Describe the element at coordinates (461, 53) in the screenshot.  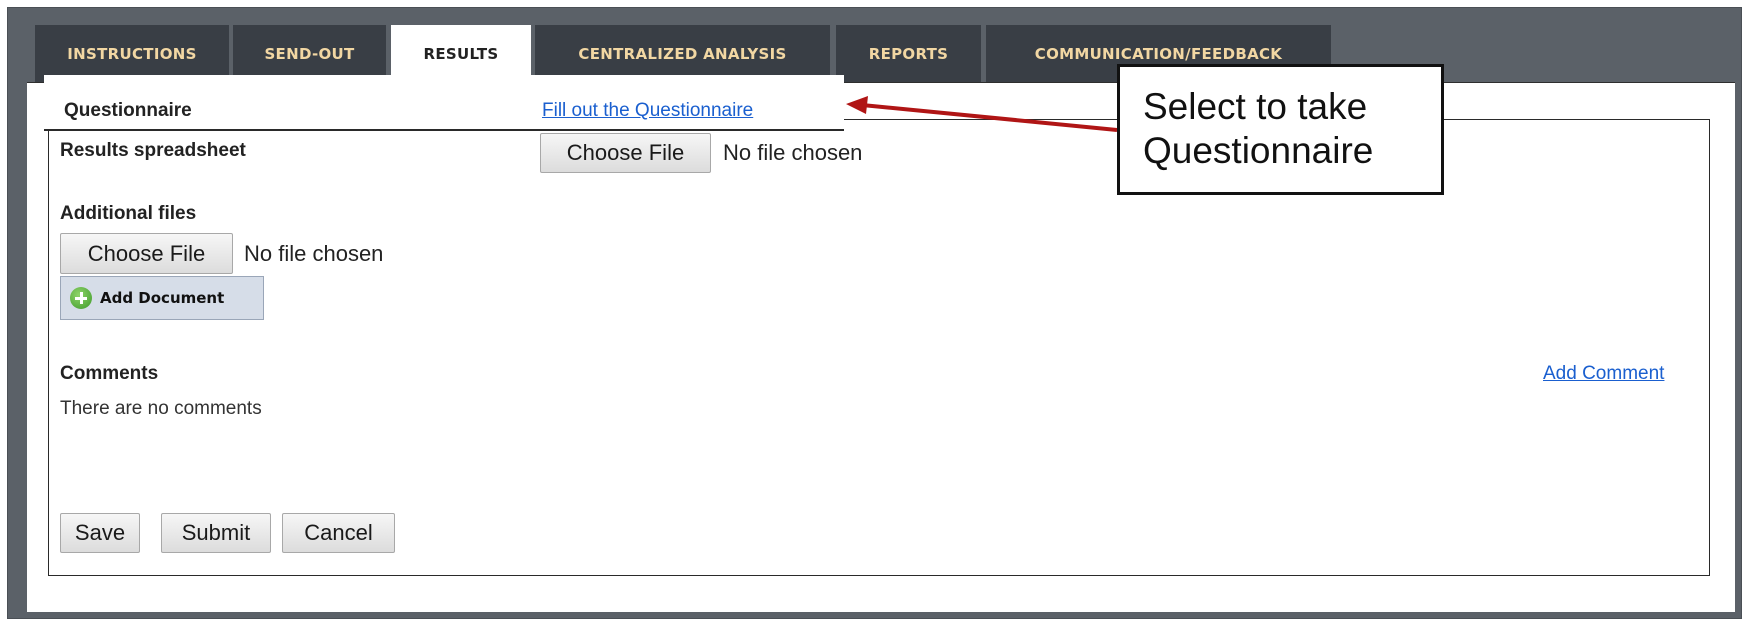
I see `tab-results: RESULTS` at that location.